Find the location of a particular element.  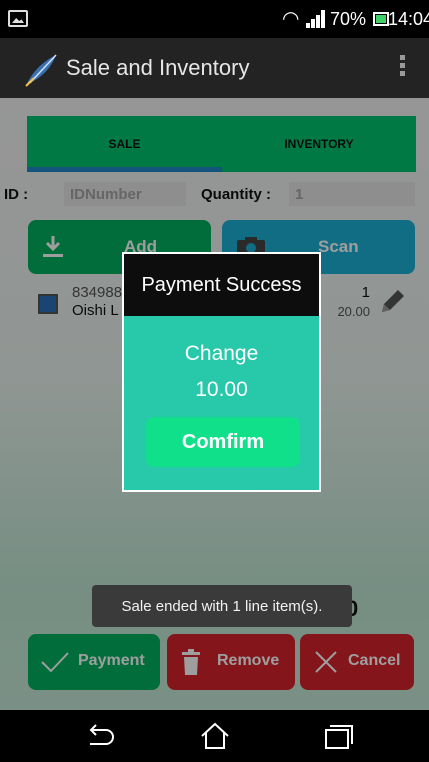

overflow-menu-icon is located at coordinates (402, 68).